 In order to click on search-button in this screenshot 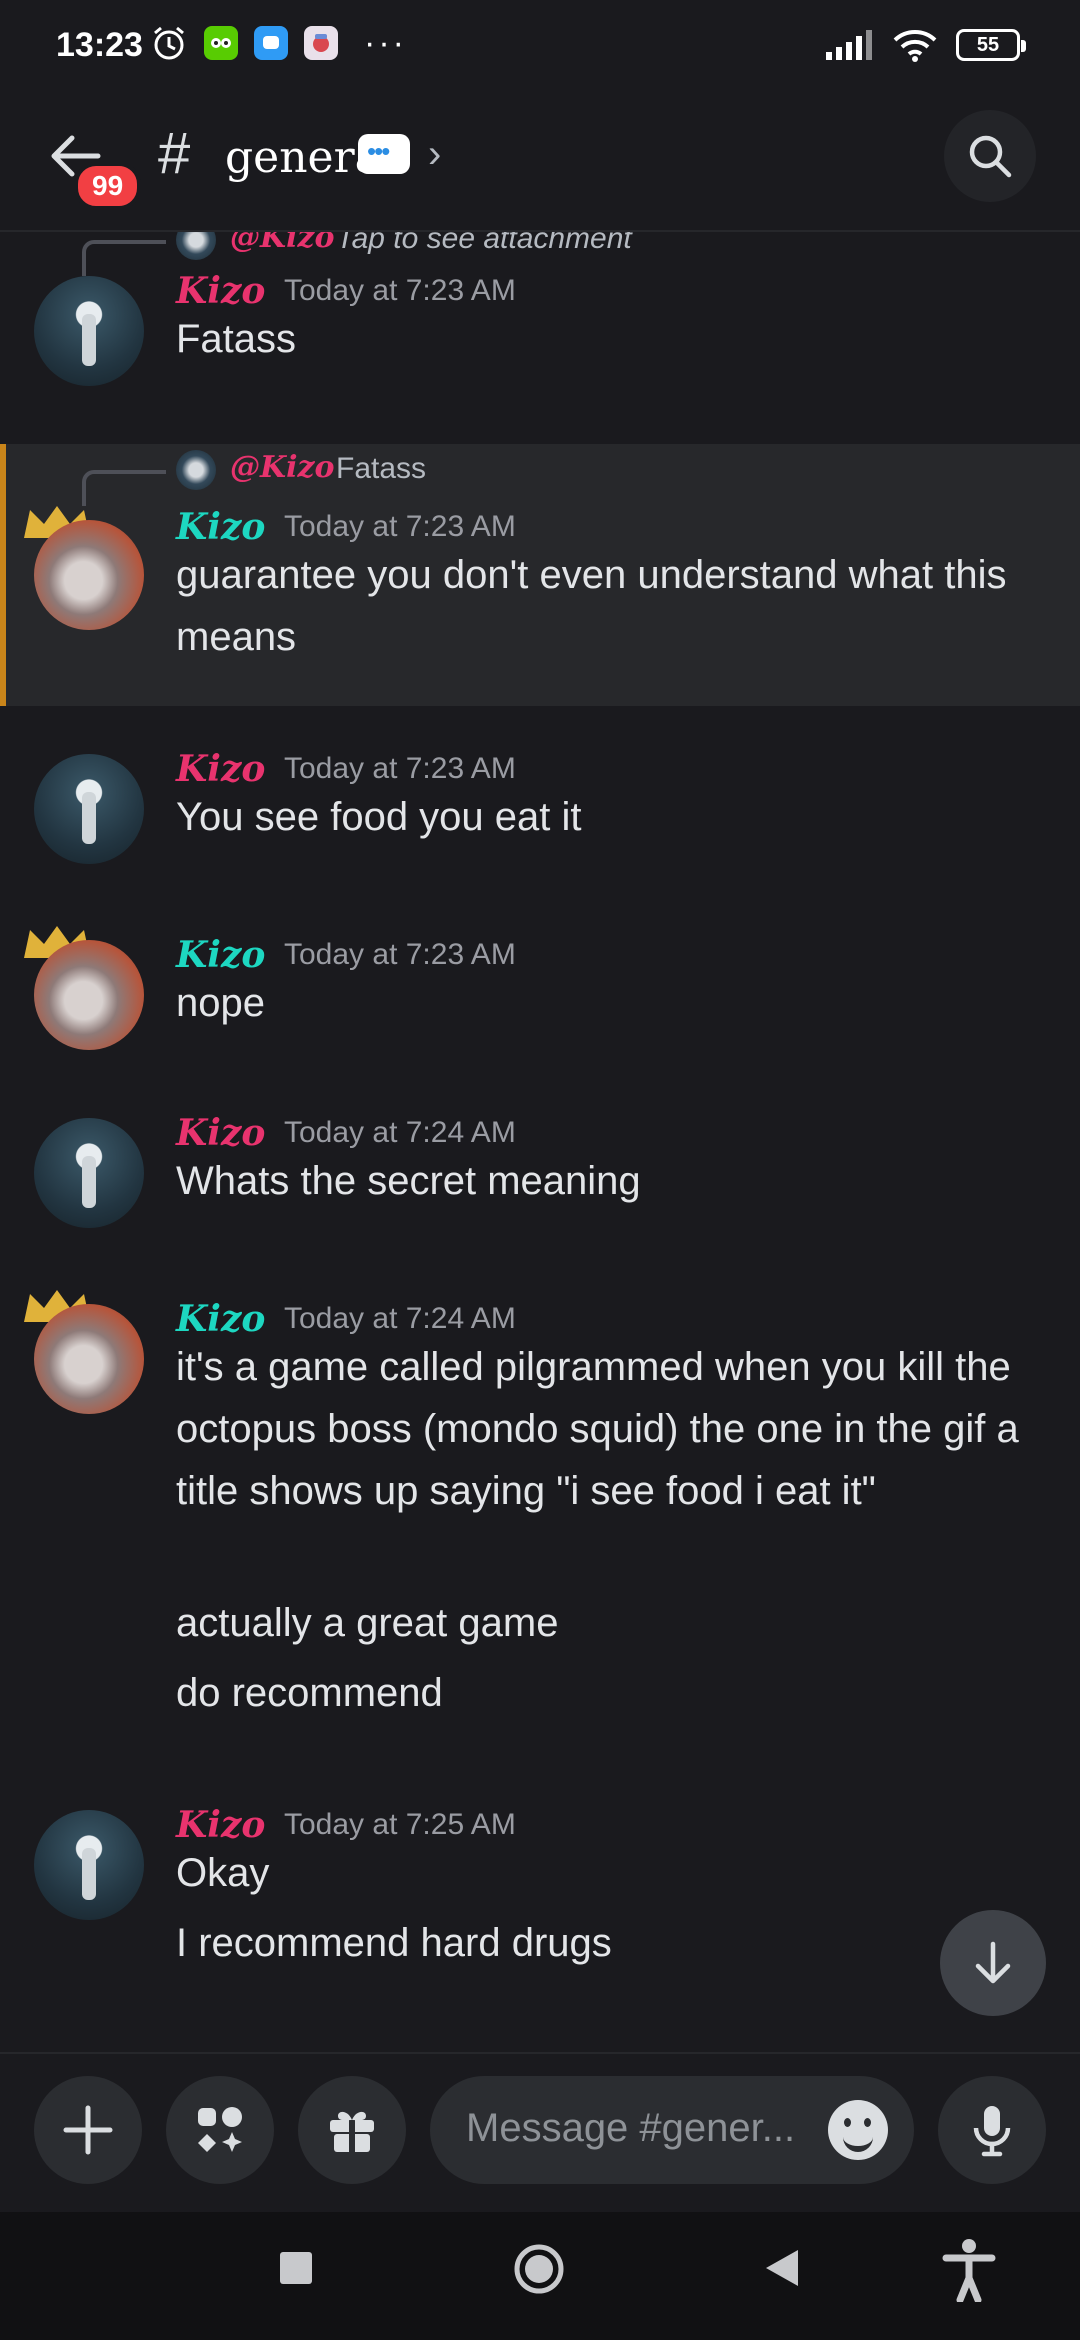, I will do `click(990, 156)`.